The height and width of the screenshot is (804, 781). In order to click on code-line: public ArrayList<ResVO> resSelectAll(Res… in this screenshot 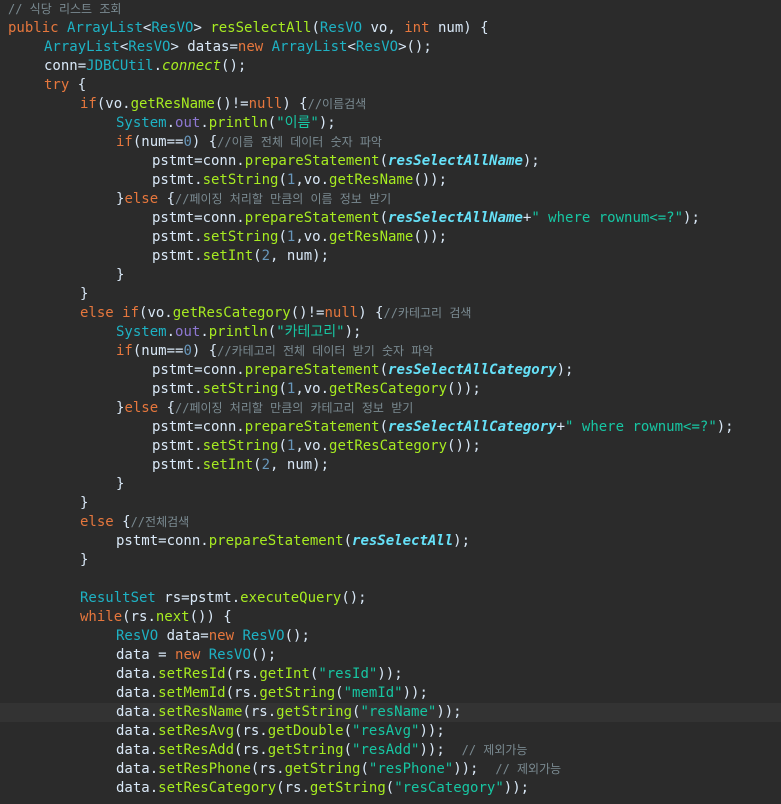, I will do `click(390, 28)`.